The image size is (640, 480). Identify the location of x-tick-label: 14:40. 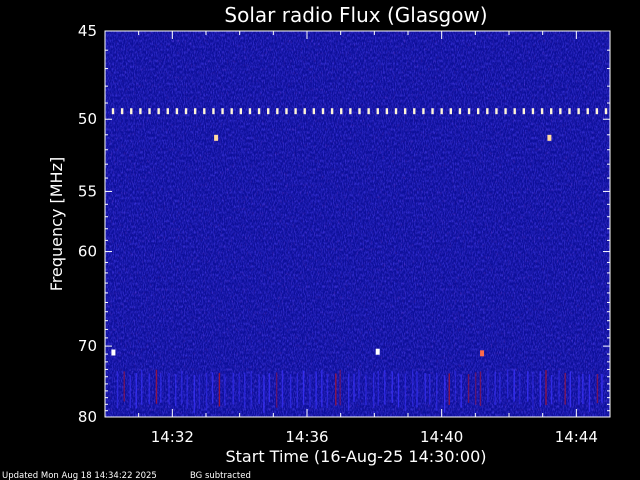
(441, 437).